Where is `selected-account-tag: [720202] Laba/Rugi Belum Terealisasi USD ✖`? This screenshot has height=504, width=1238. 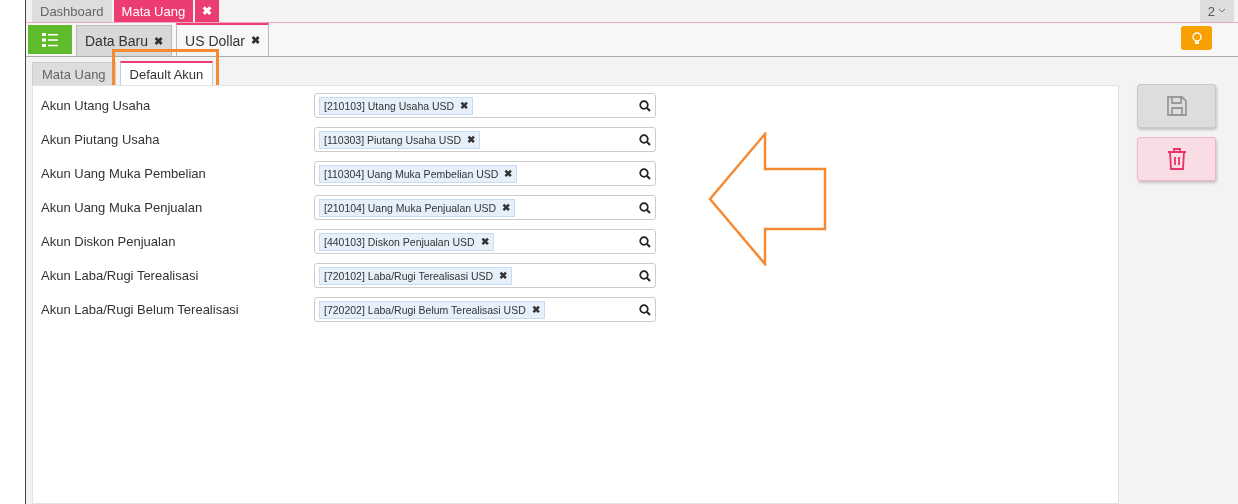
selected-account-tag: [720202] Laba/Rugi Belum Terealisasi USD ✖ is located at coordinates (432, 309).